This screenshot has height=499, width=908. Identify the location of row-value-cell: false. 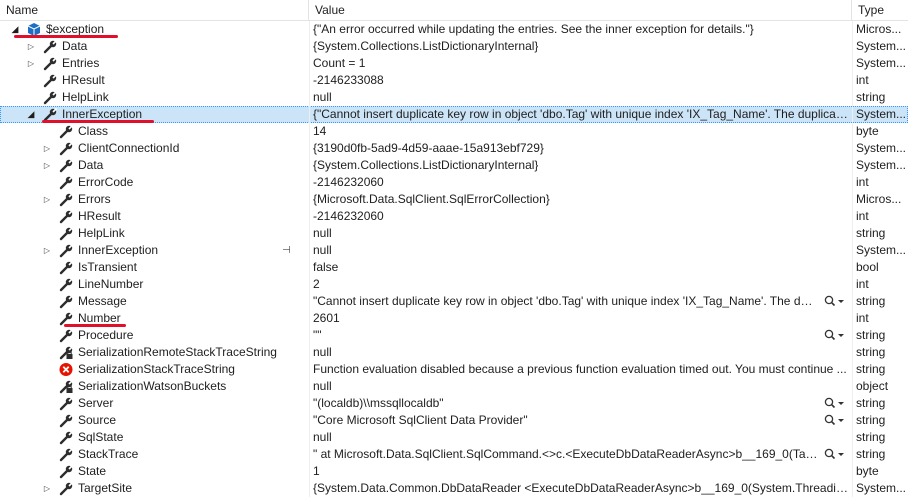
(580, 267).